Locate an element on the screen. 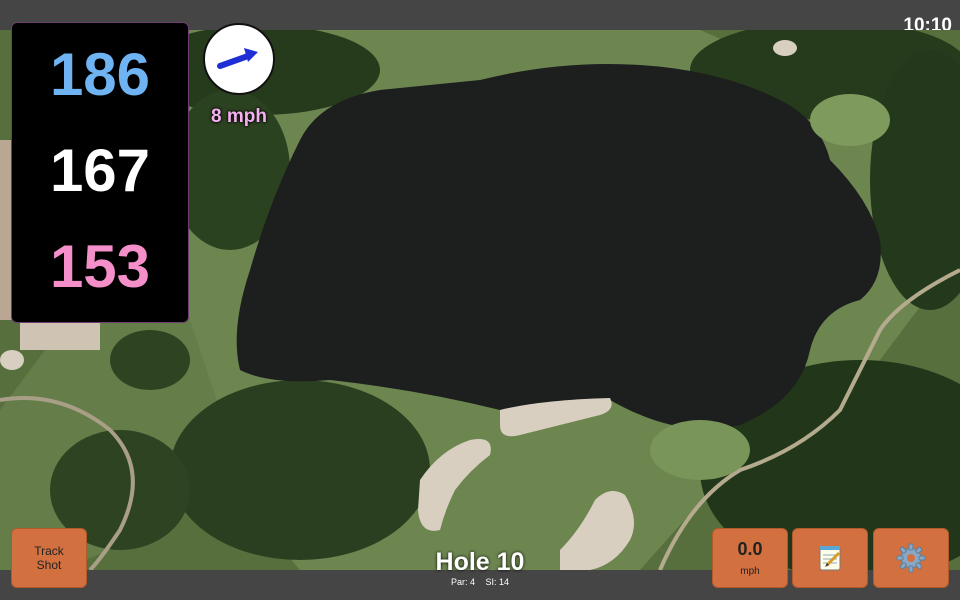 The height and width of the screenshot is (600, 960). wind-arrow-icon is located at coordinates (237, 58).